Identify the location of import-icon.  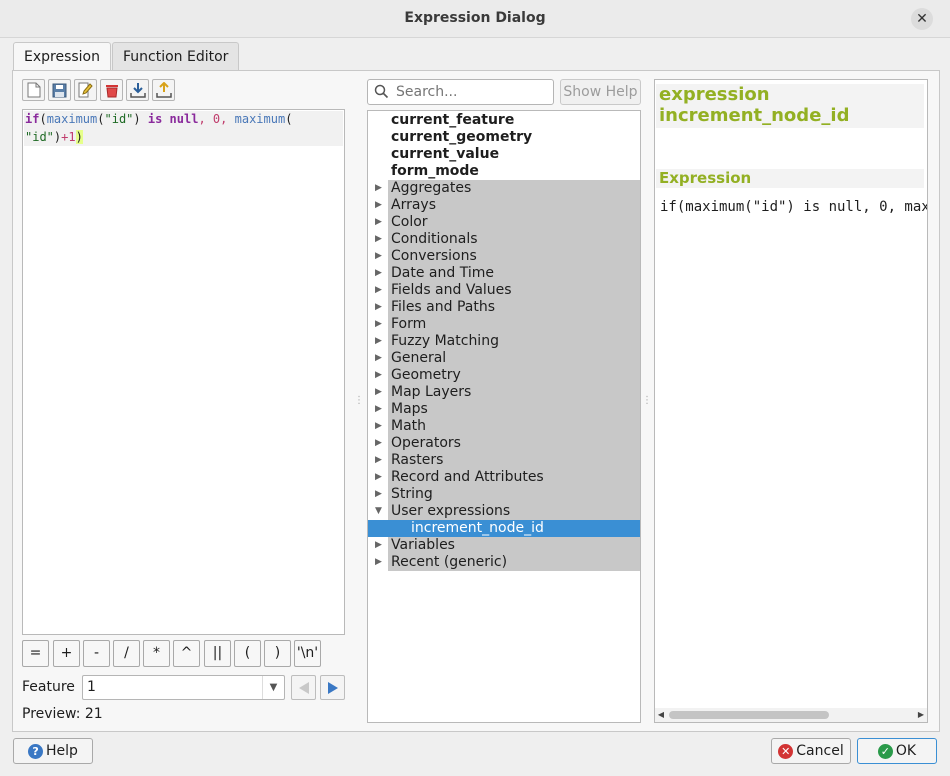
(137, 90).